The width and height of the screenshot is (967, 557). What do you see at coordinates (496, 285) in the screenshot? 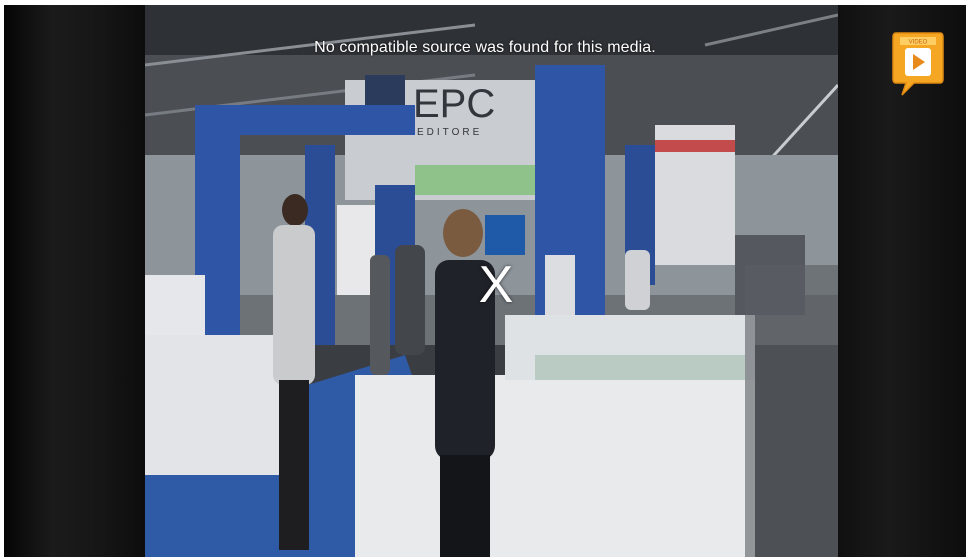
I see `close-button: X` at bounding box center [496, 285].